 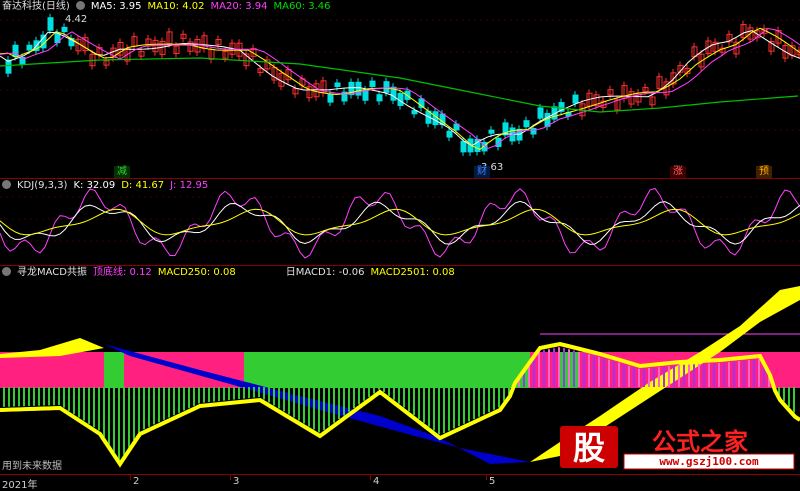 I want to click on kdj-k-line, so click(x=400, y=222).